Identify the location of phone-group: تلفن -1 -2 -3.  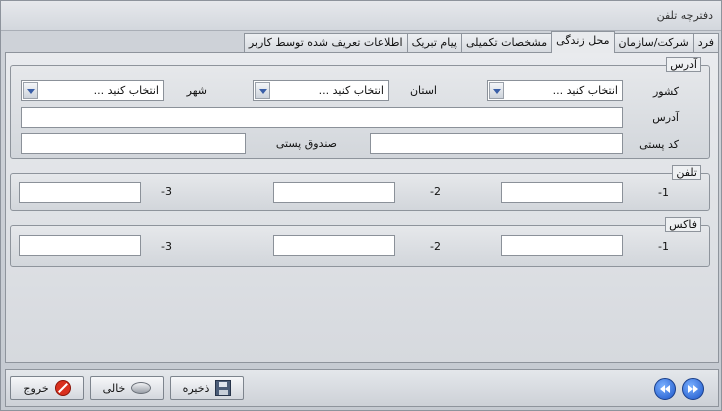
(360, 188).